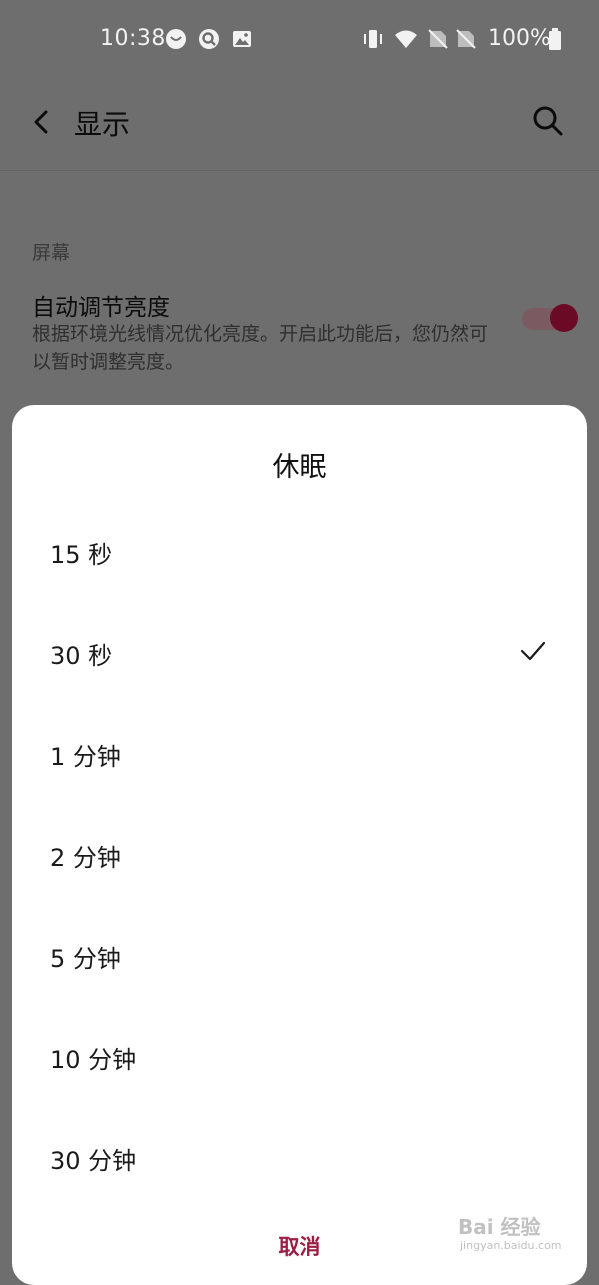 This screenshot has width=599, height=1285. I want to click on app-bar: 显示, so click(299, 124).